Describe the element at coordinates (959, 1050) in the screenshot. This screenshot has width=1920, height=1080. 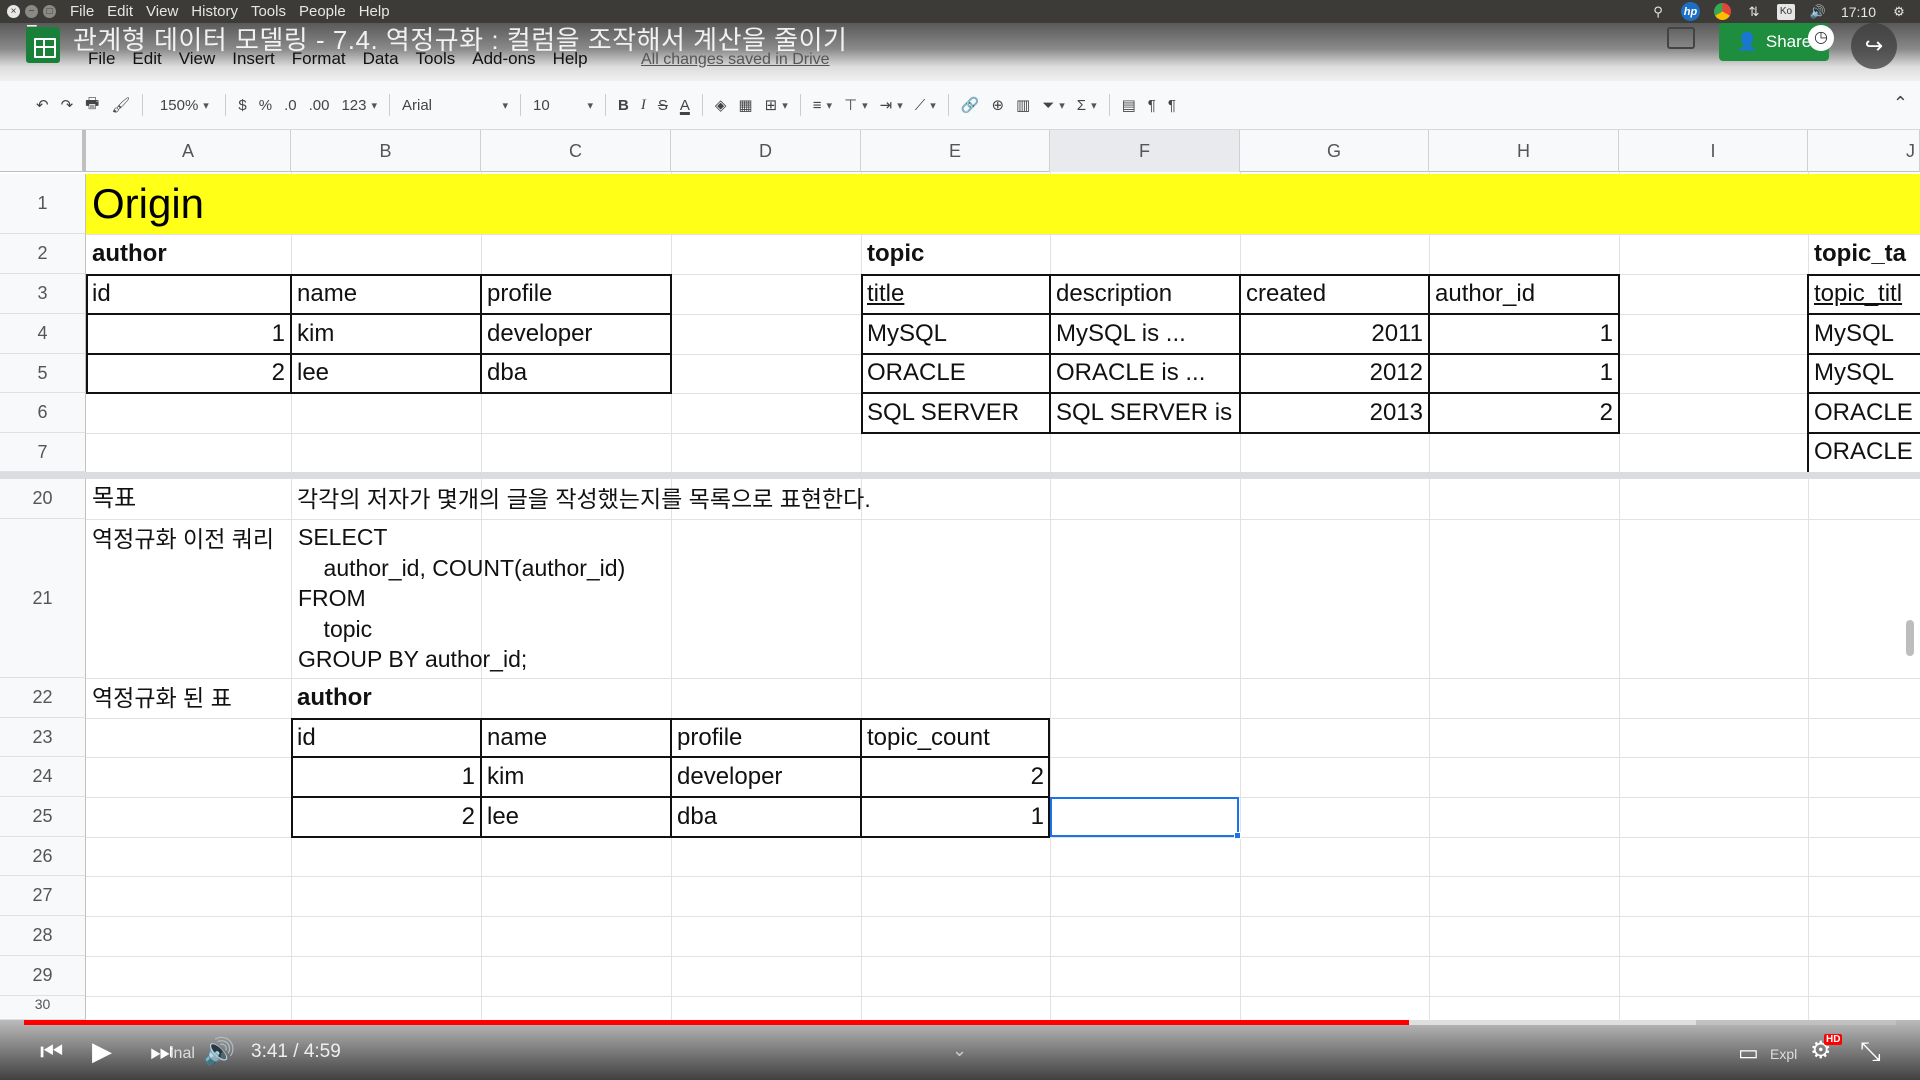
I see `chevron-down-icon: ⌄` at that location.